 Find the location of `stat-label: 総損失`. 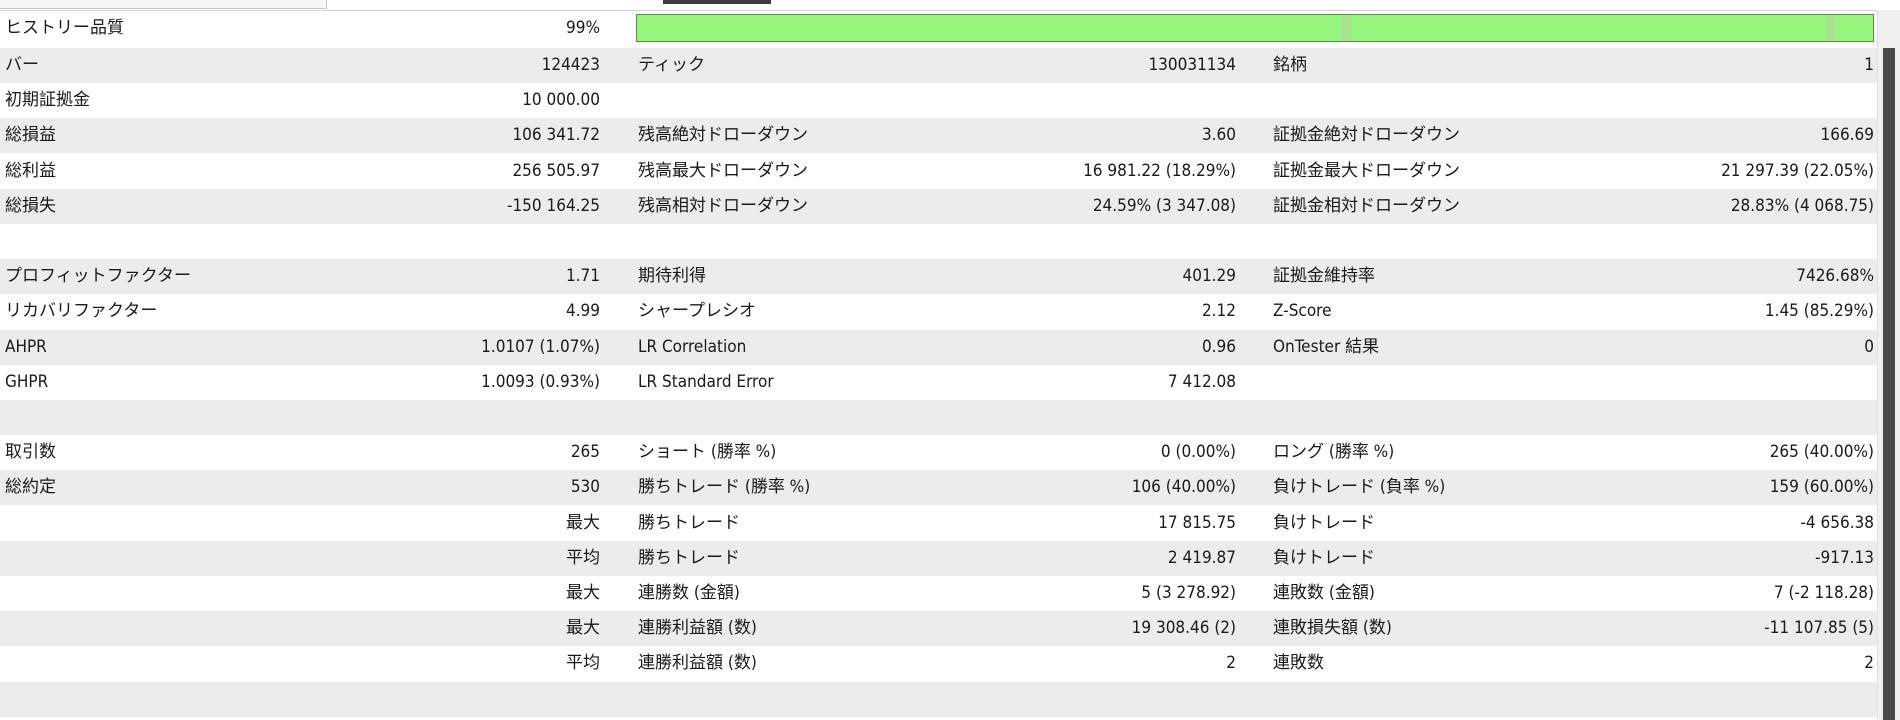

stat-label: 総損失 is located at coordinates (30, 206).